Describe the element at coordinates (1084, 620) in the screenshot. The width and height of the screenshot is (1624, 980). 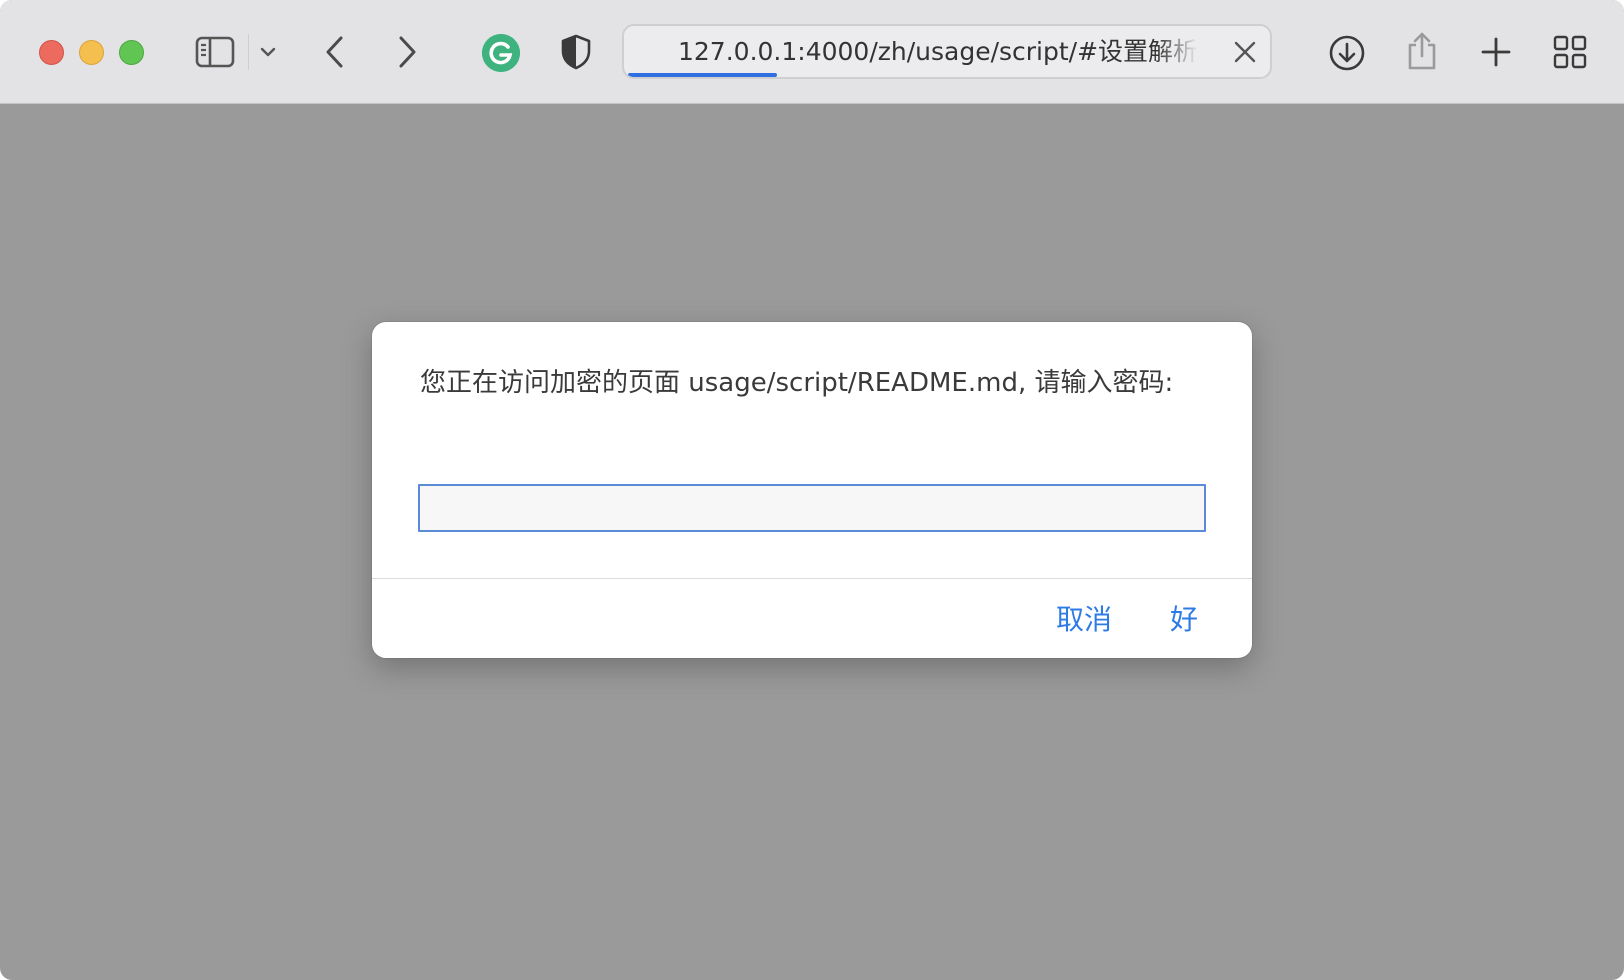
I see `cancel-button: 取消` at that location.